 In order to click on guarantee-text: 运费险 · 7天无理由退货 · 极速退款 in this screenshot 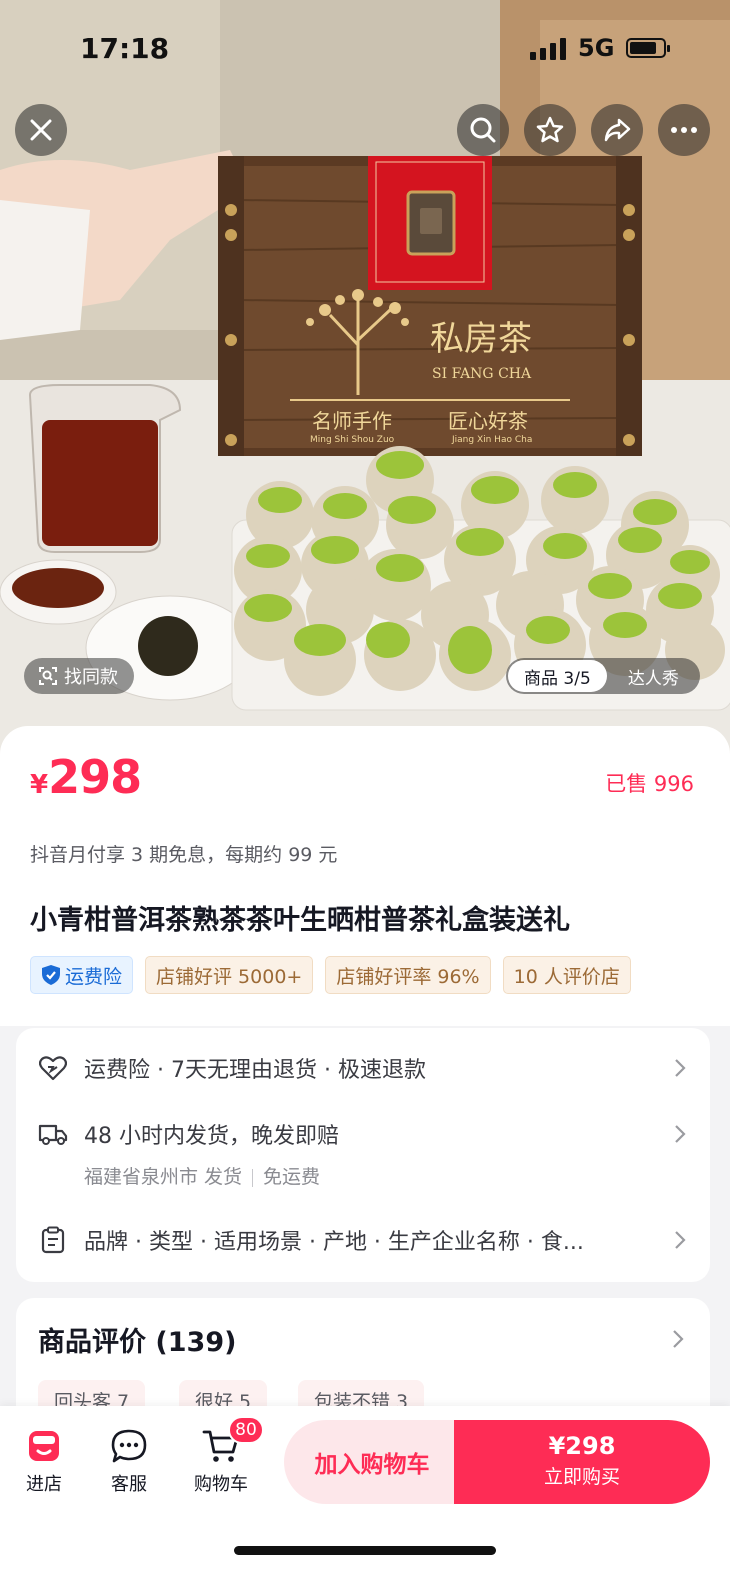, I will do `click(255, 1070)`.